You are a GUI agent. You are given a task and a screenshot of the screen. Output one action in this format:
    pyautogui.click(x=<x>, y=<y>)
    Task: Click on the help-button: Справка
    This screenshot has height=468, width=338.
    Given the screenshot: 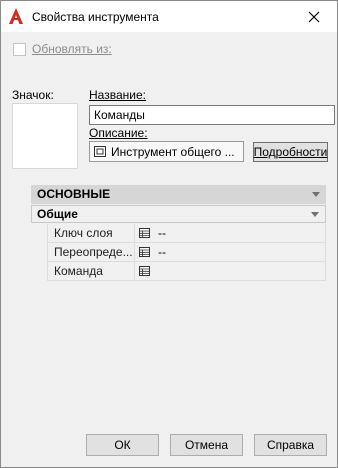 What is the action you would take?
    pyautogui.click(x=290, y=445)
    